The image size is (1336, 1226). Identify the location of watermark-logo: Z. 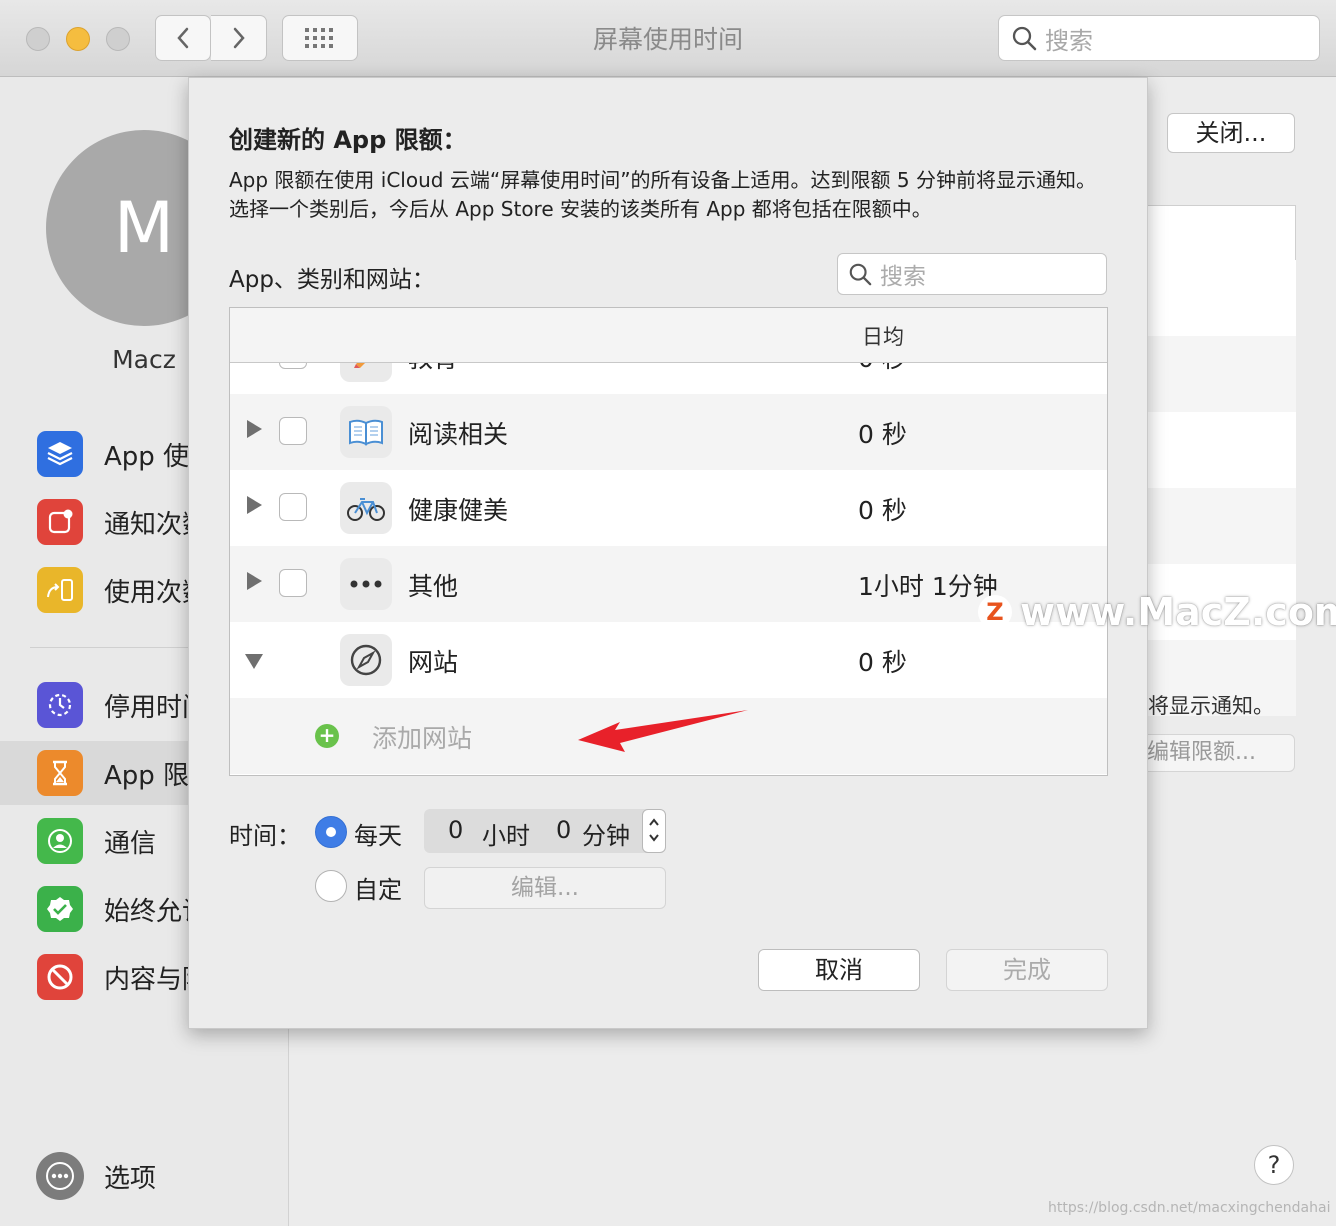
(995, 612).